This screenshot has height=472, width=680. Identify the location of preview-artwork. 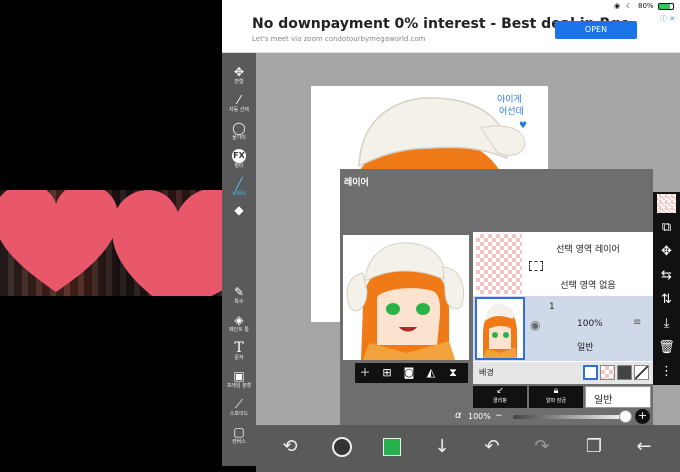
(406, 297).